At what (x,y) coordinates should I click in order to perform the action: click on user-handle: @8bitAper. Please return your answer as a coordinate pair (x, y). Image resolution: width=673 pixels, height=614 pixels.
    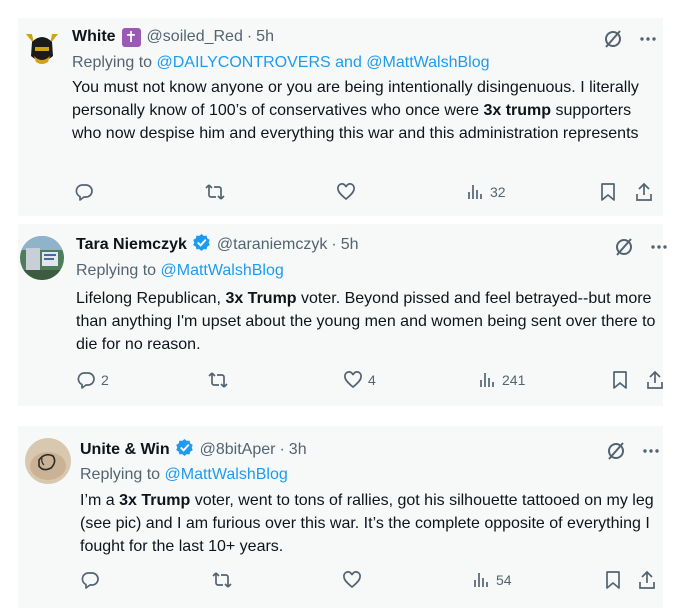
    Looking at the image, I should click on (238, 450).